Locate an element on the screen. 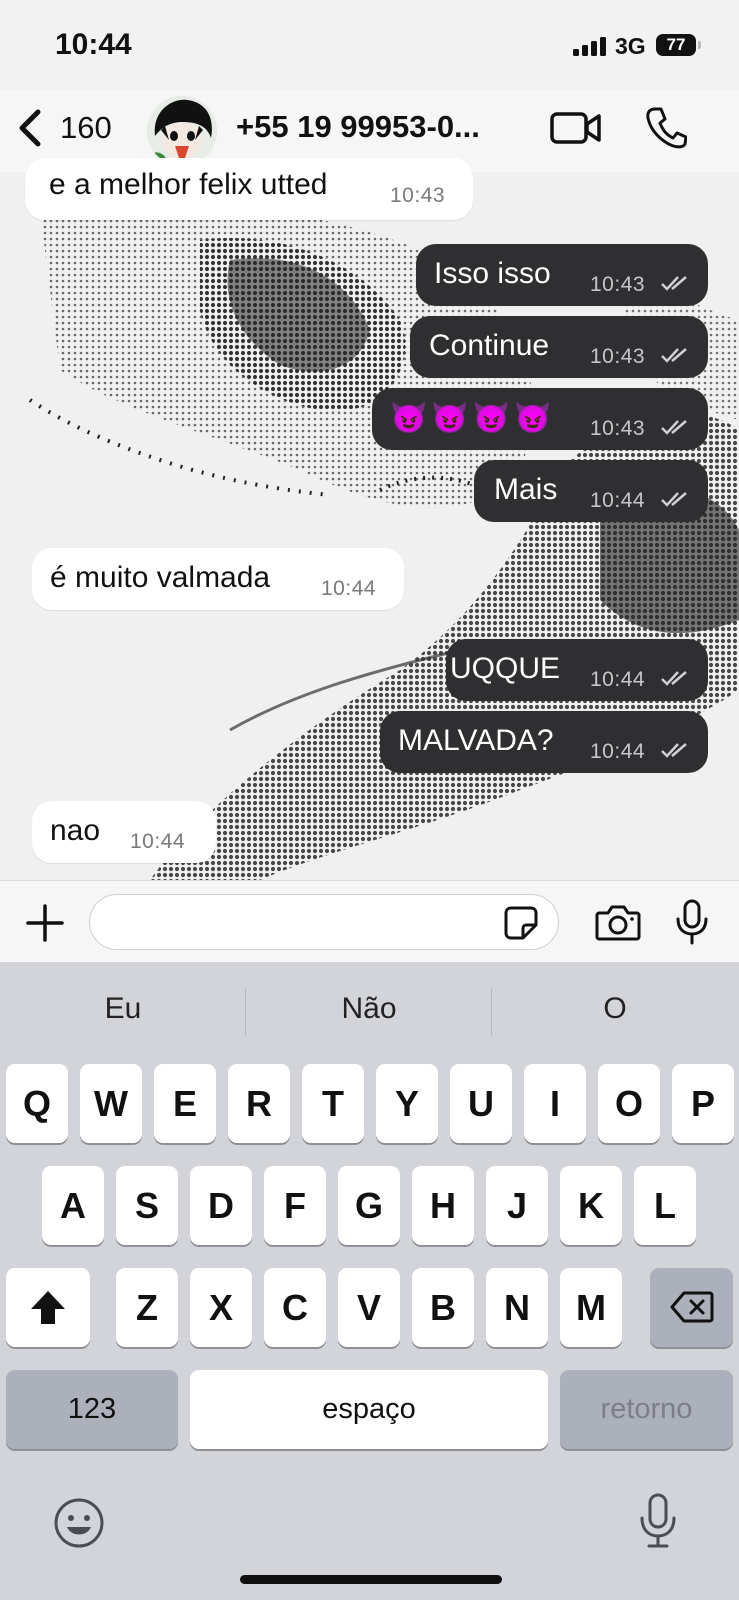  emoji-icon is located at coordinates (79, 1523).